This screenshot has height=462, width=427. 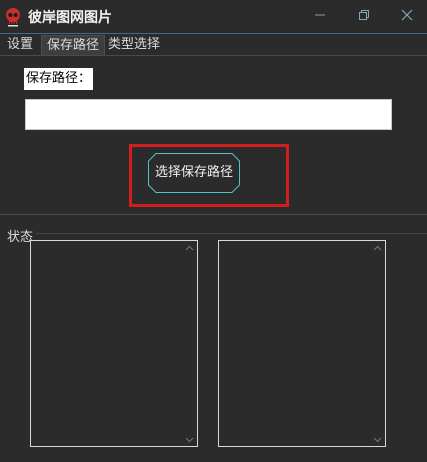 What do you see at coordinates (20, 45) in the screenshot?
I see `tab-settings: 设置` at bounding box center [20, 45].